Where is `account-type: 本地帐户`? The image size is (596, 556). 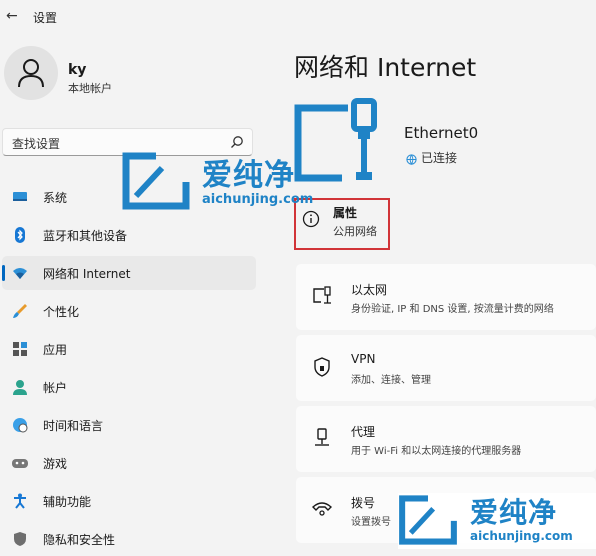
account-type: 本地帐户 is located at coordinates (90, 88).